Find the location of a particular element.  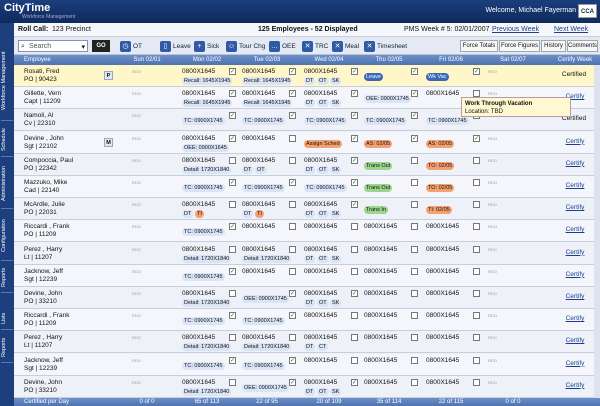

status-chip: TI is located at coordinates (199, 214).